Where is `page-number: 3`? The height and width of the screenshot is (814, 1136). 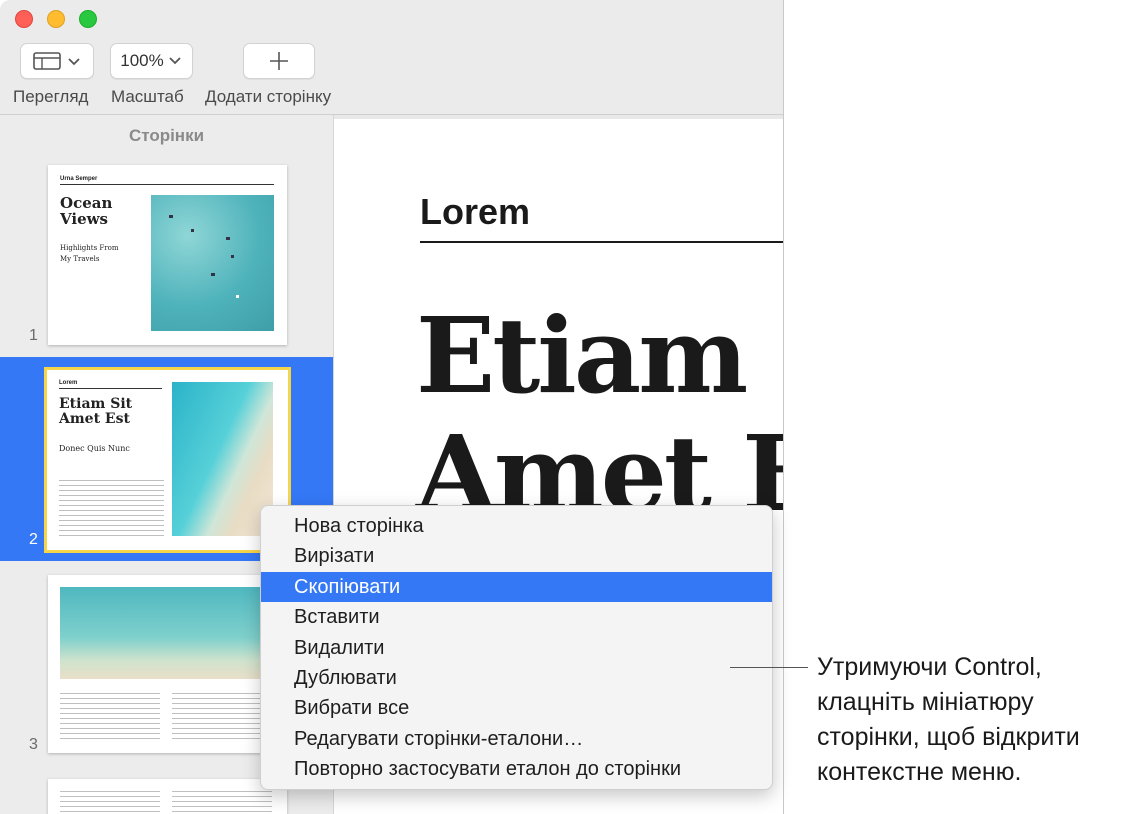
page-number: 3 is located at coordinates (33, 744).